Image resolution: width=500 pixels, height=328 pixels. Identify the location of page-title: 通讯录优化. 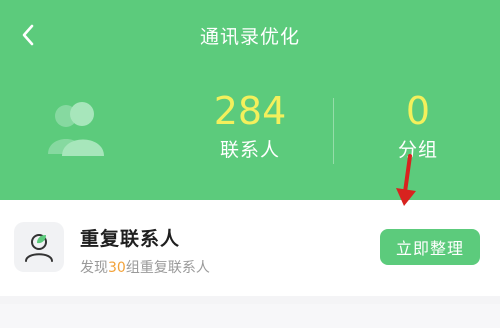
(249, 37).